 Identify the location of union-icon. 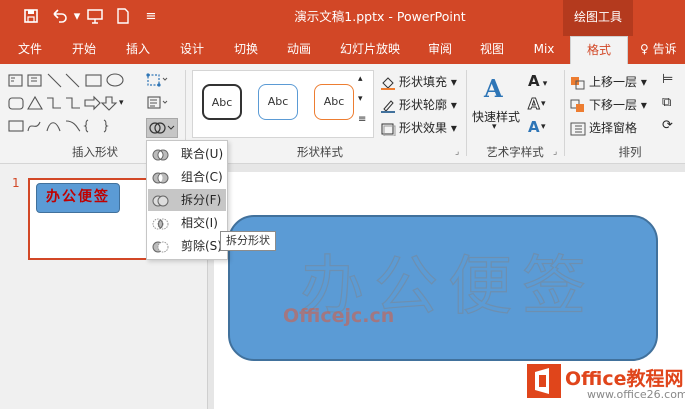
(160, 154).